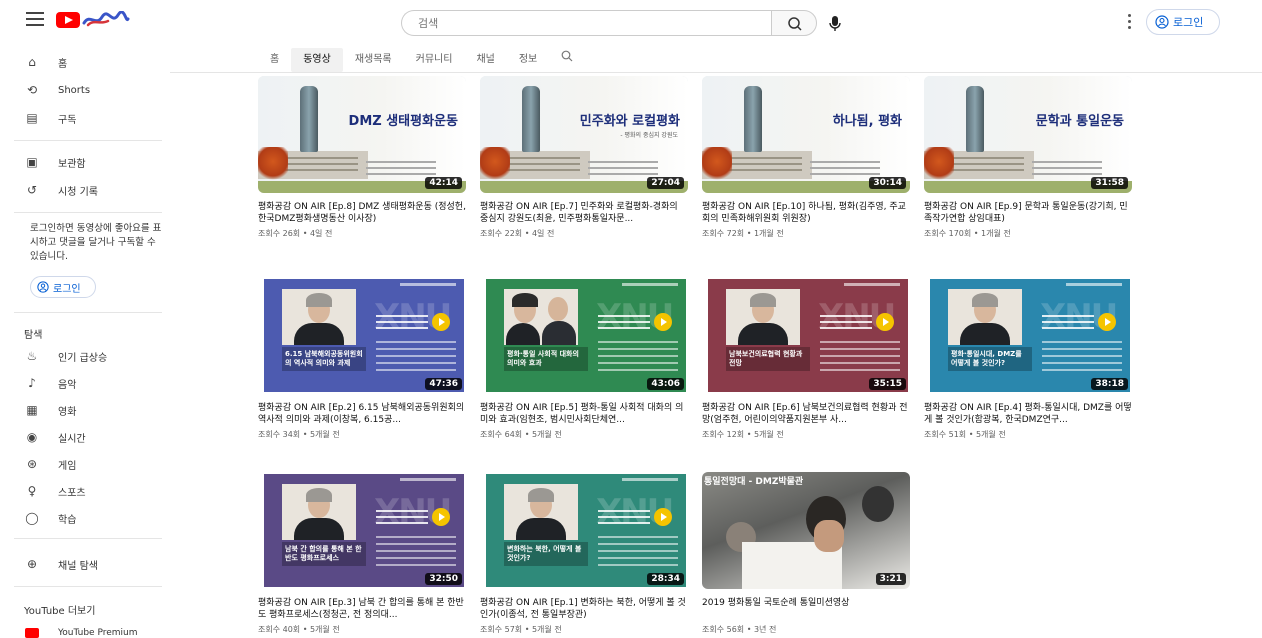 The image size is (1262, 638). I want to click on sports-icon: ♀, so click(32, 491).